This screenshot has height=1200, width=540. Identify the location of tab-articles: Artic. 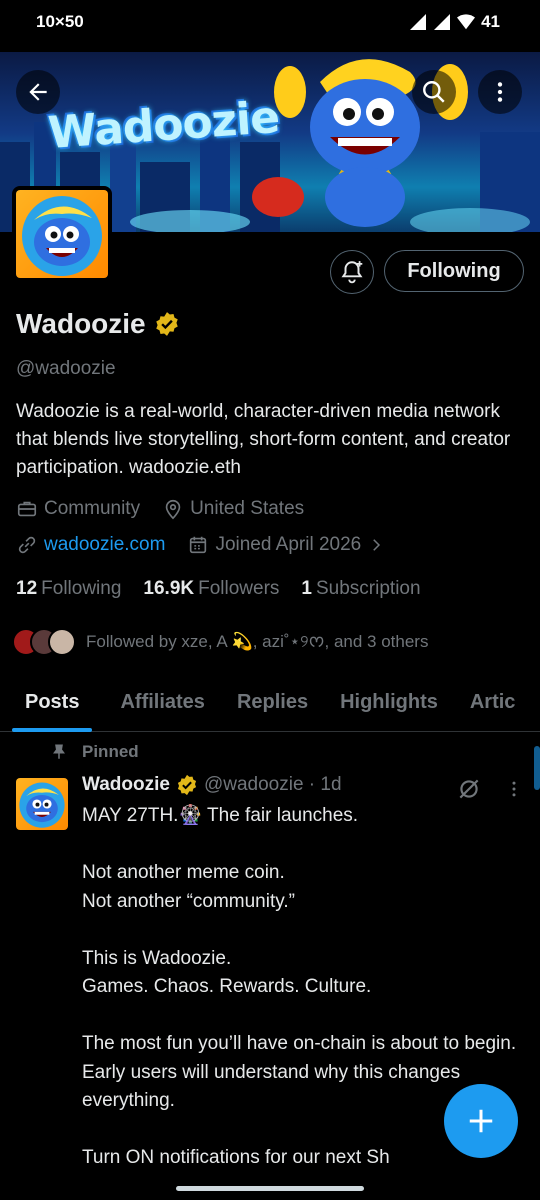
(493, 702).